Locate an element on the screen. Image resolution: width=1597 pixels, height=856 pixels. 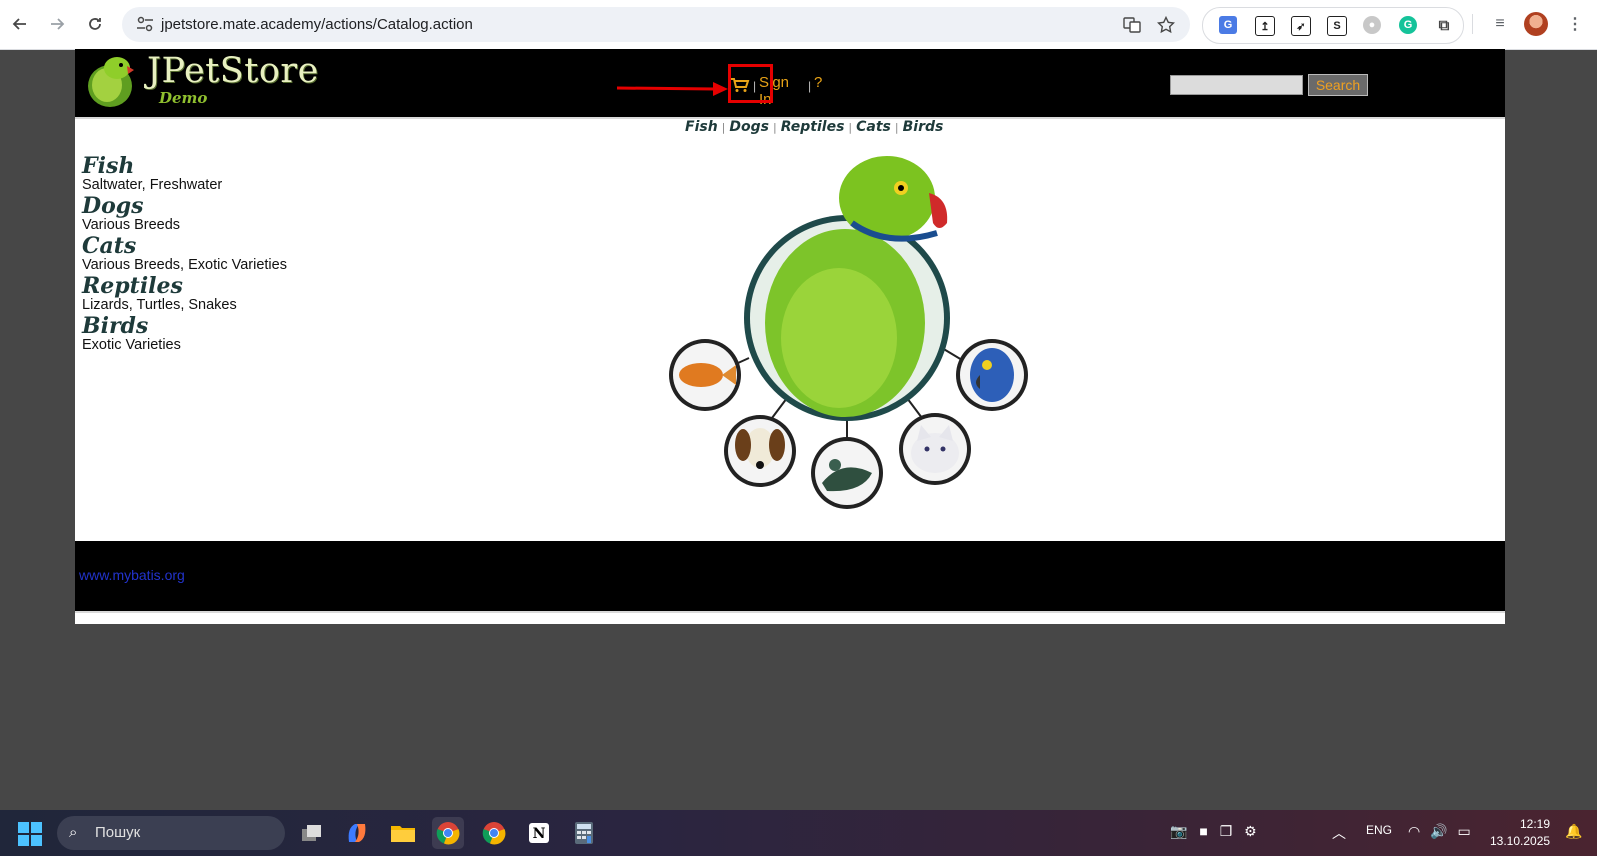
search-button: Search is located at coordinates (1338, 85).